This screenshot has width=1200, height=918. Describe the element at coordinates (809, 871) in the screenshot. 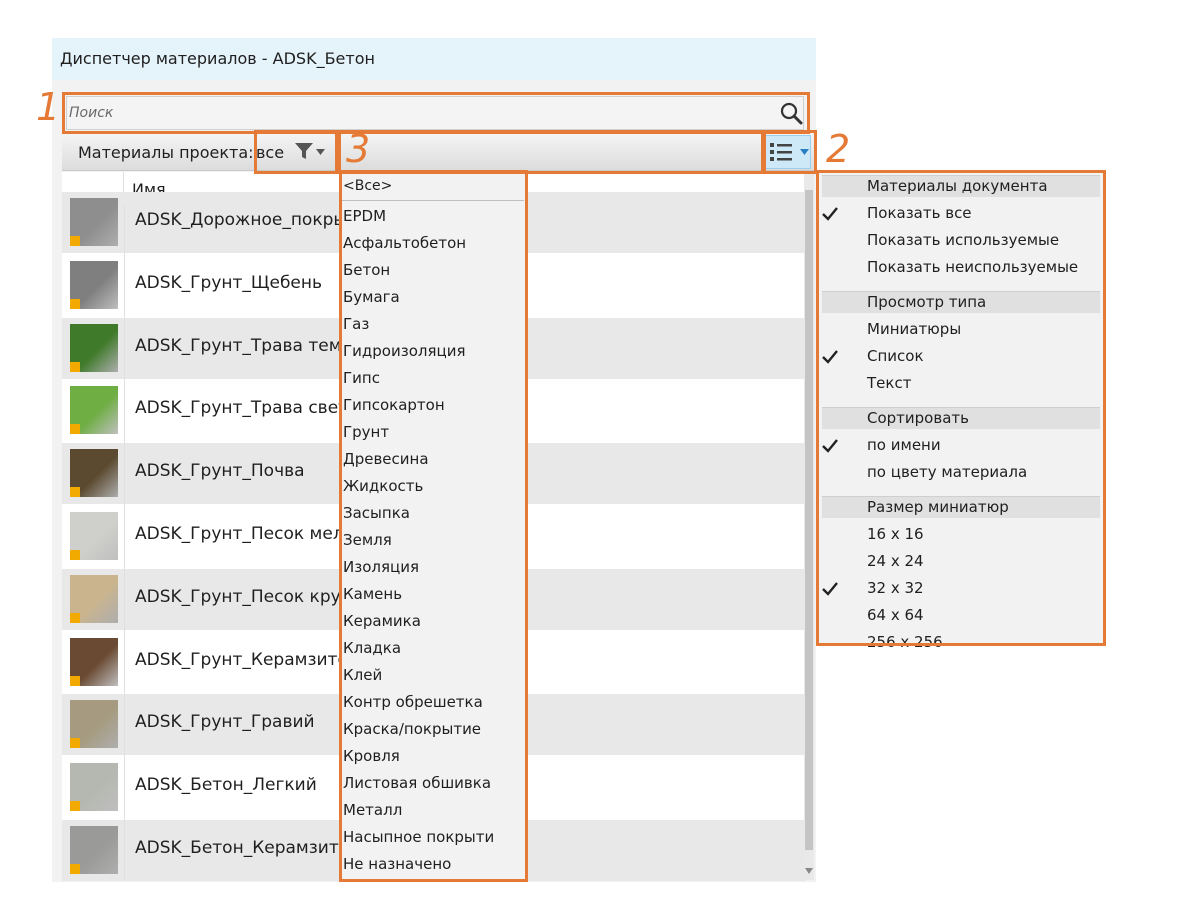

I see `scroll-down-icon` at that location.